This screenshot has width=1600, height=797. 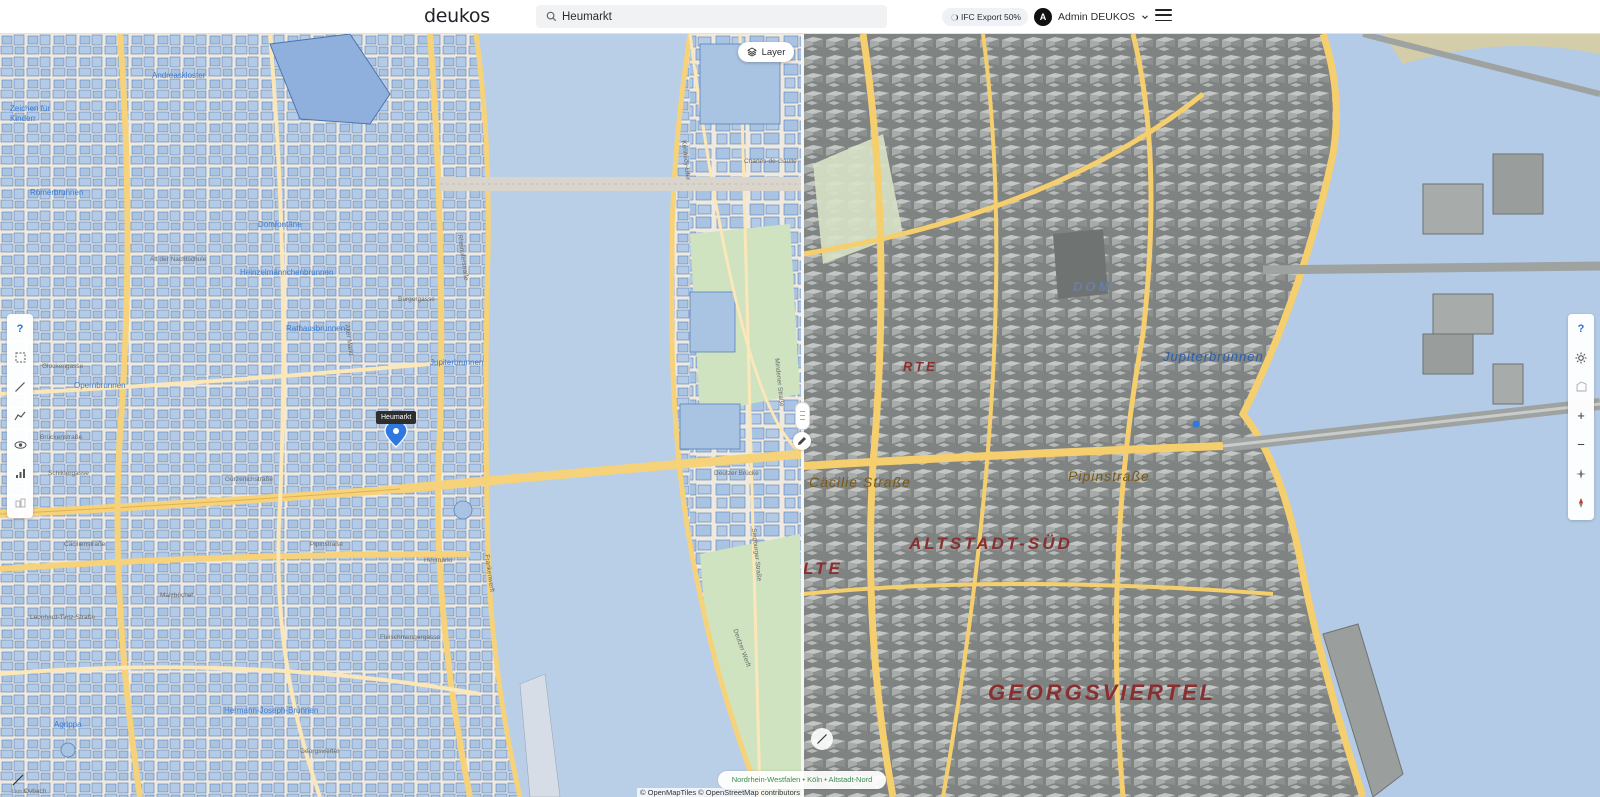 I want to click on layers-icon, so click(x=751, y=52).